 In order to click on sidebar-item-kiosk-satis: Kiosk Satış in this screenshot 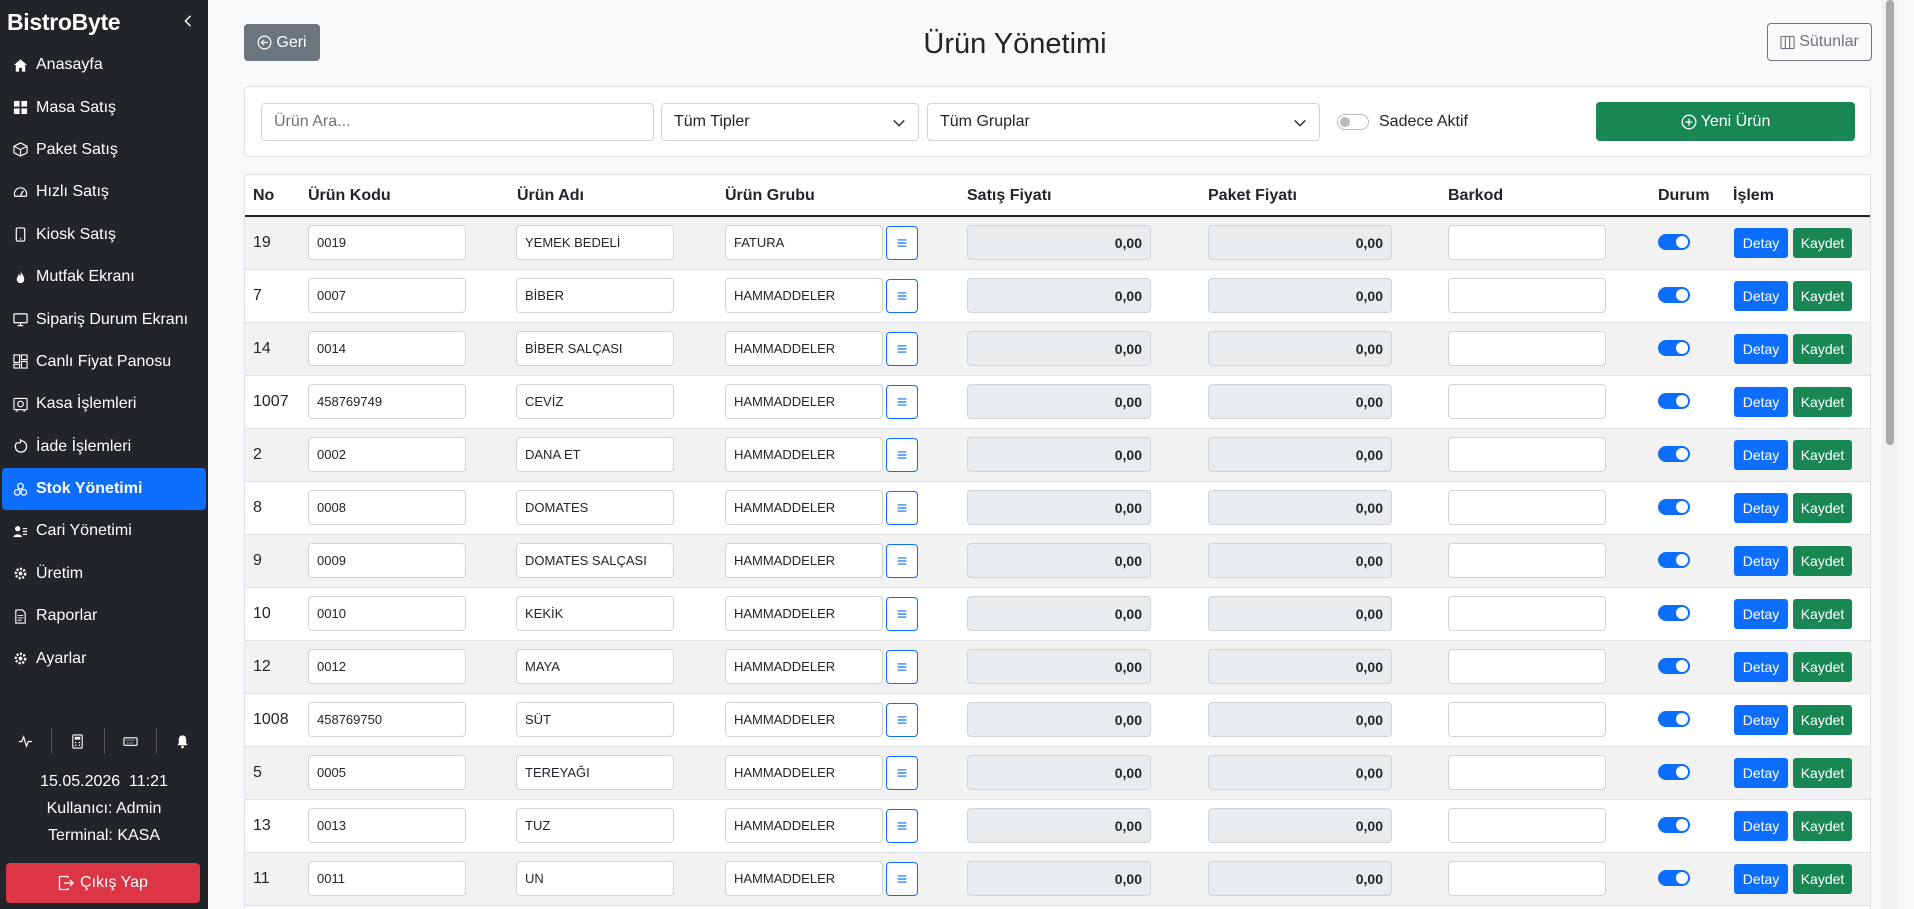, I will do `click(104, 235)`.